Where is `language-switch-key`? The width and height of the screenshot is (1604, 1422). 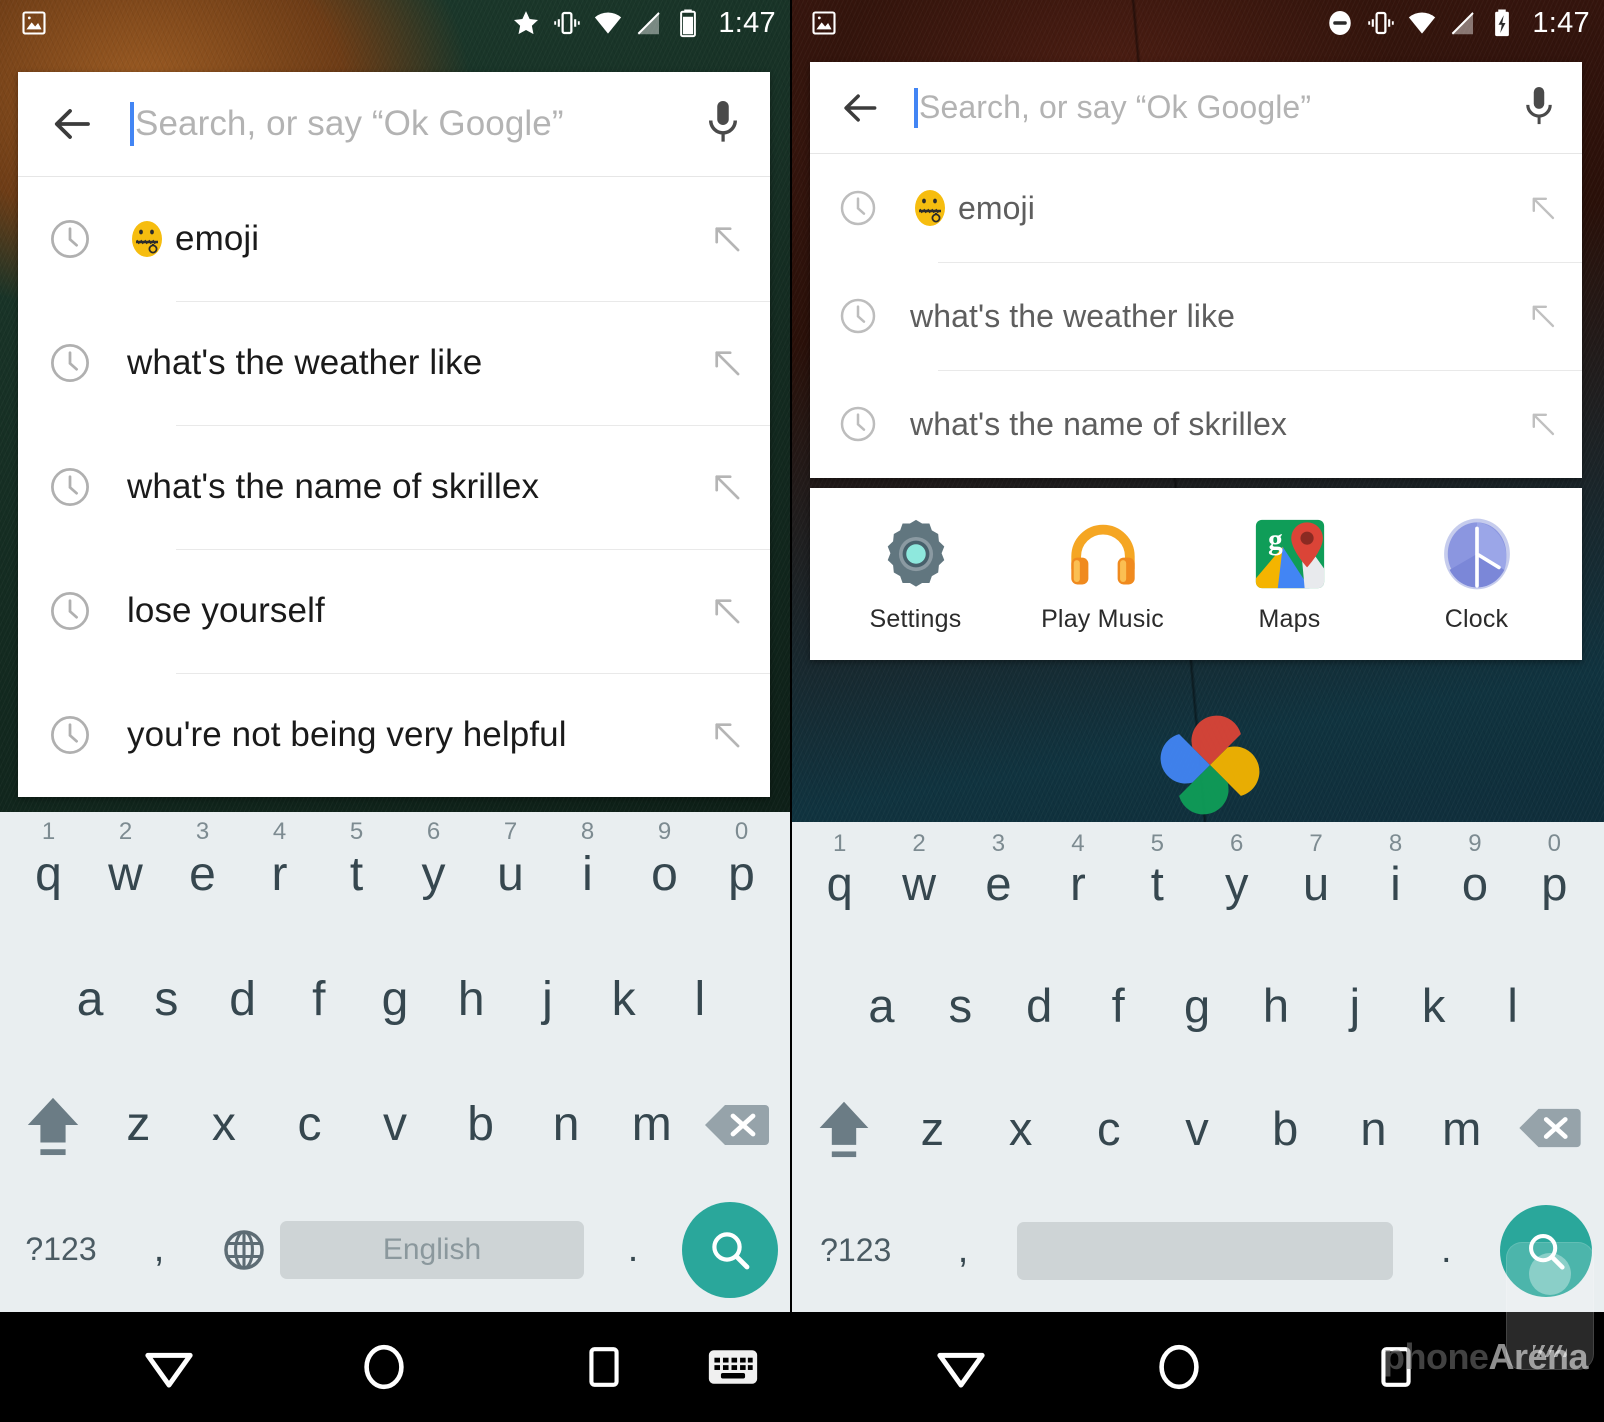
language-switch-key is located at coordinates (244, 1250).